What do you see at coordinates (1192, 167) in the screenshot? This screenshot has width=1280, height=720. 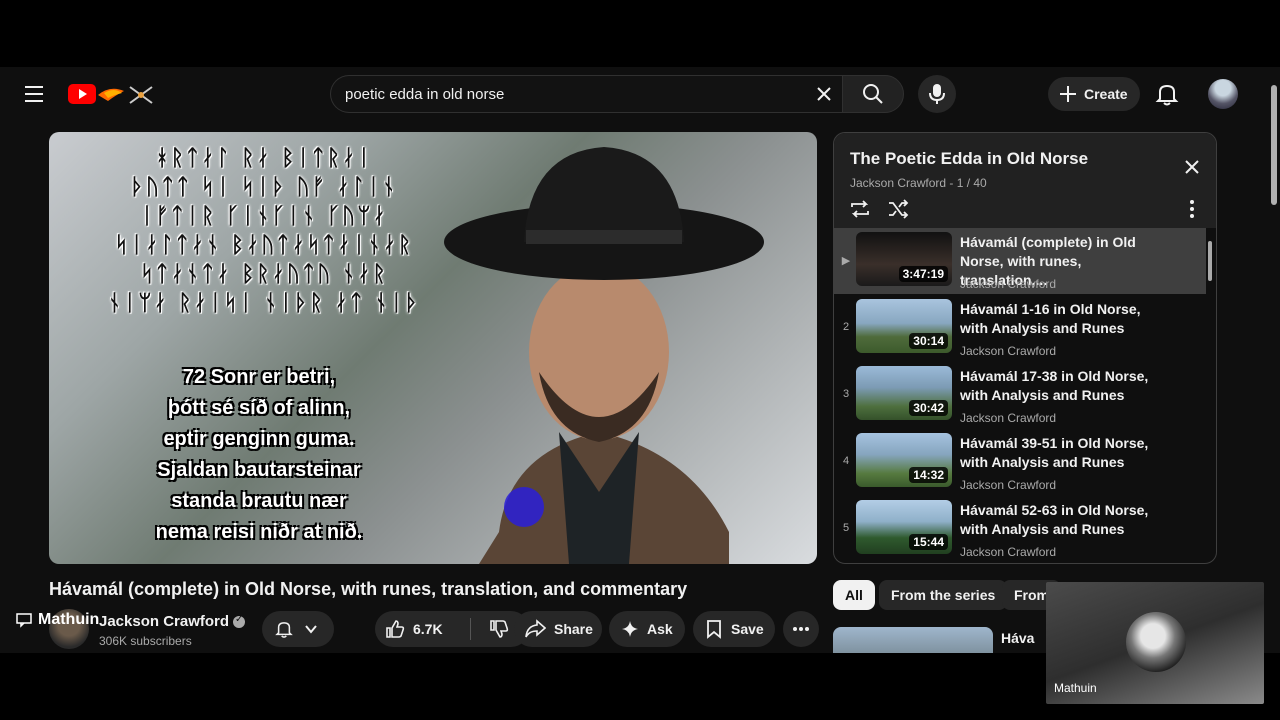 I see `close-playlist-icon` at bounding box center [1192, 167].